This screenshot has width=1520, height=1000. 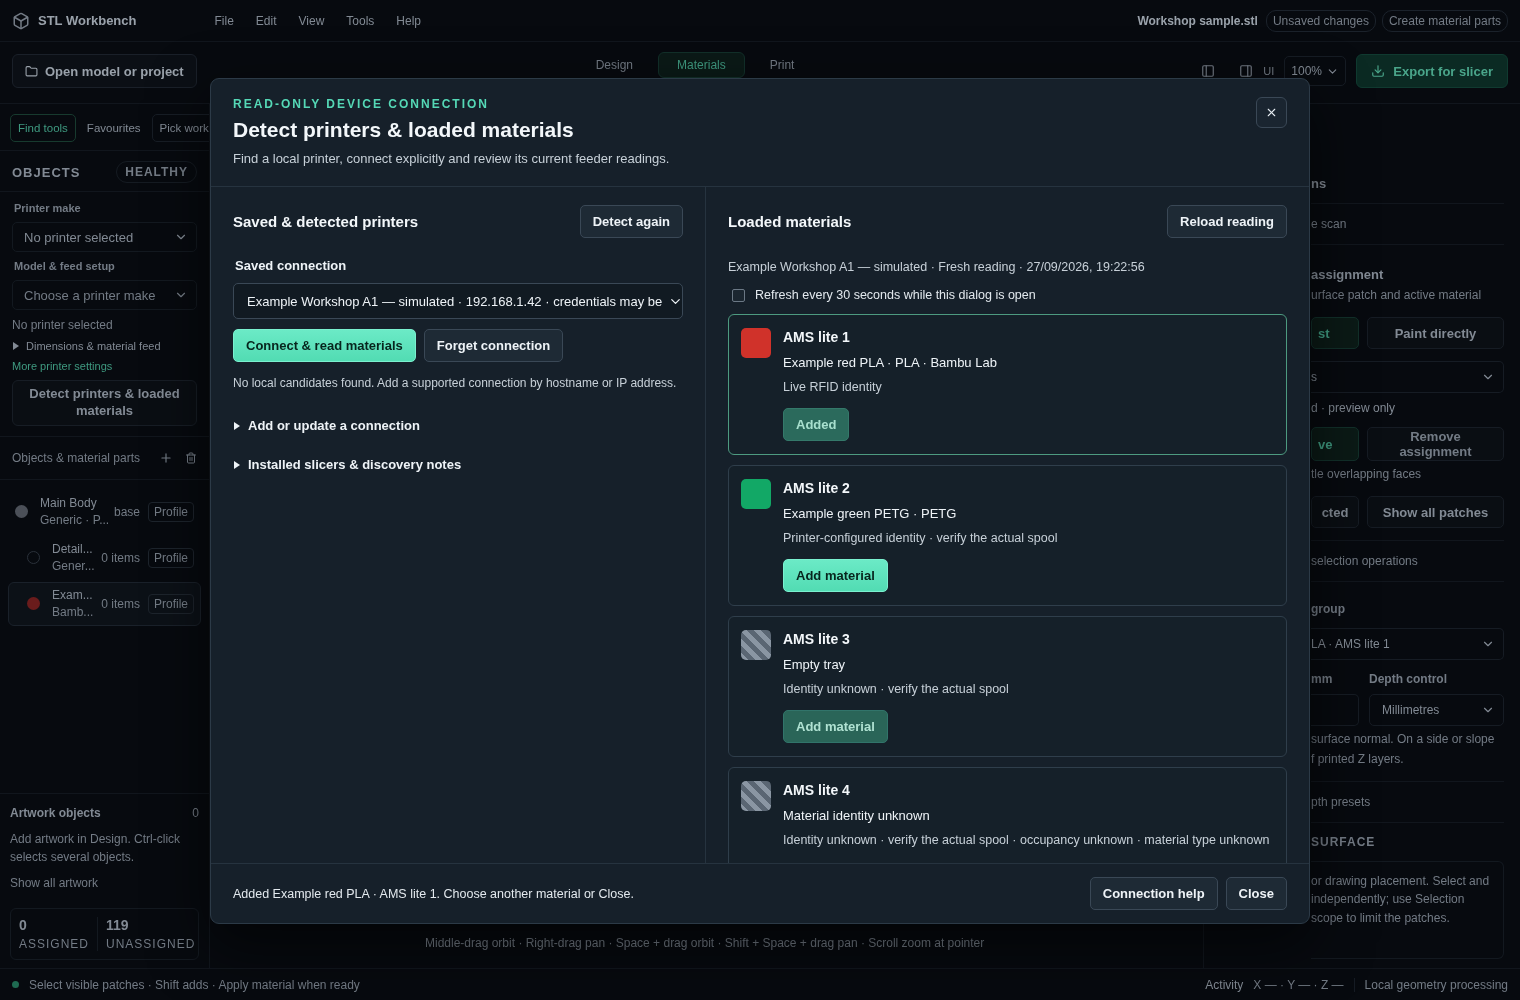 I want to click on folder-icon, so click(x=31, y=71).